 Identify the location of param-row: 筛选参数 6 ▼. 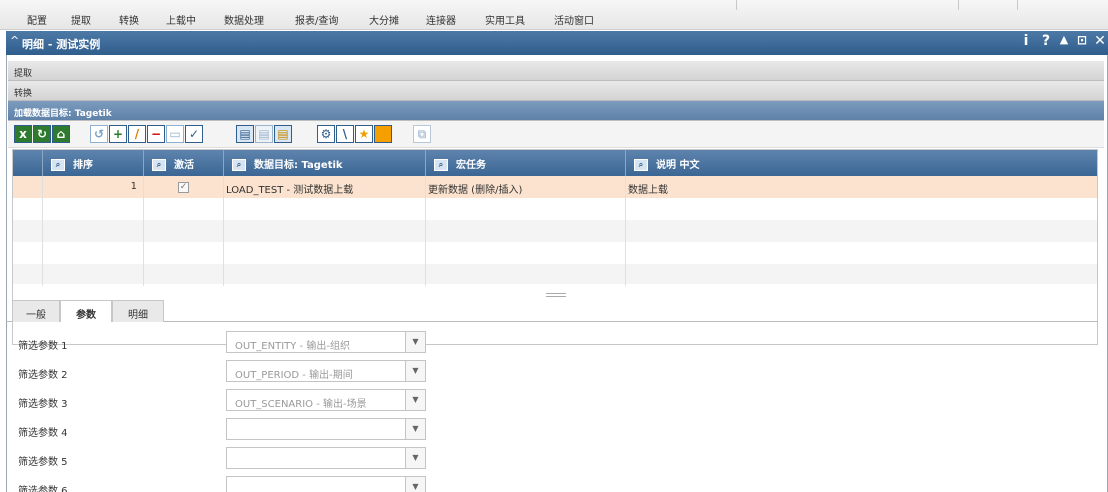
(262, 484).